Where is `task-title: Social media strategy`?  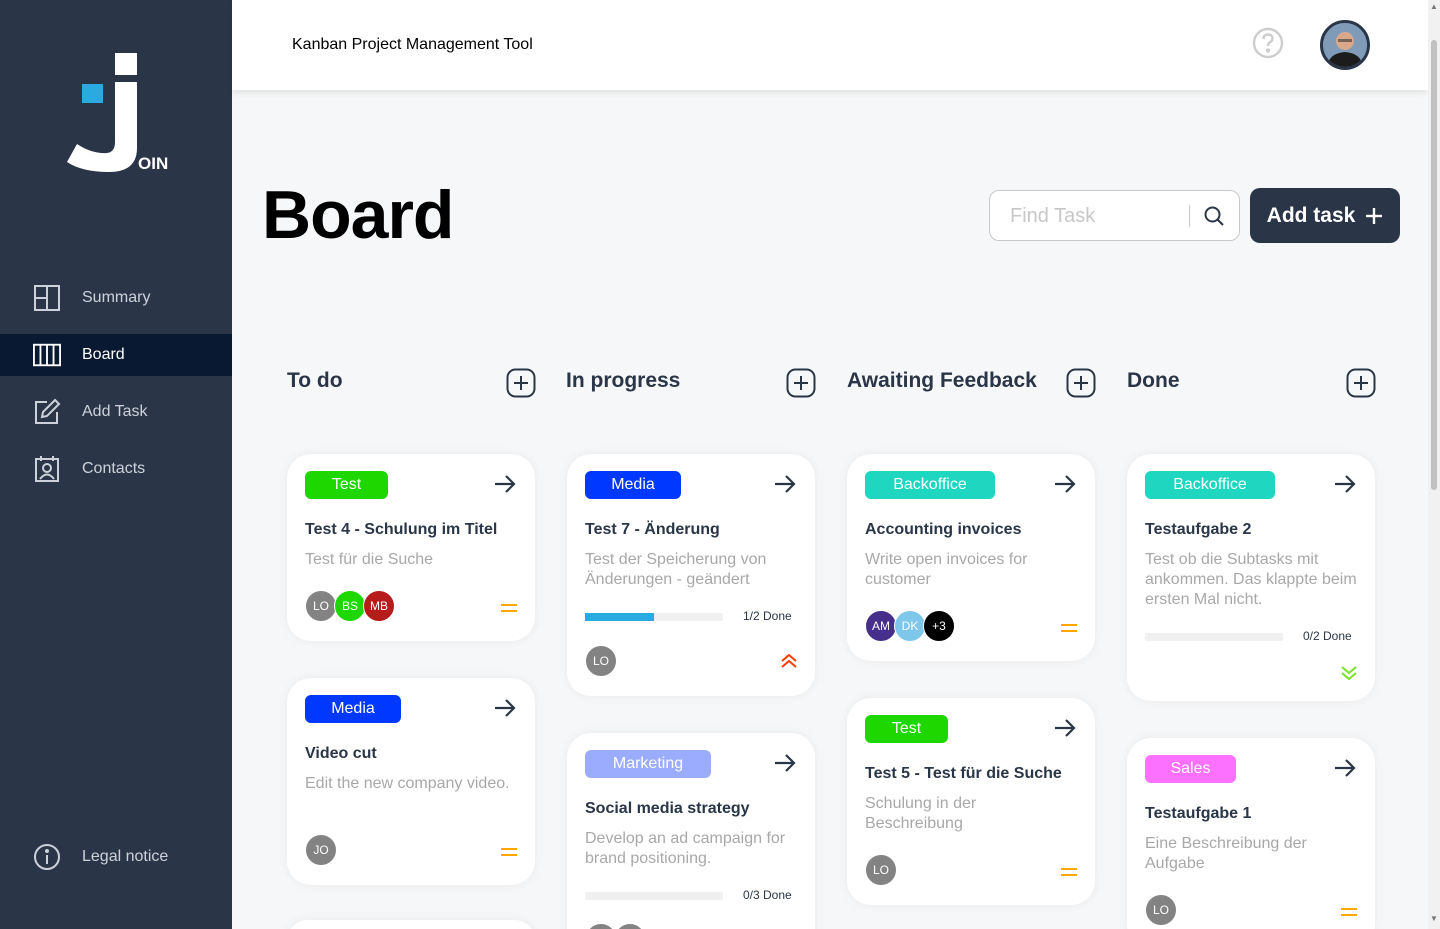 task-title: Social media strategy is located at coordinates (667, 808).